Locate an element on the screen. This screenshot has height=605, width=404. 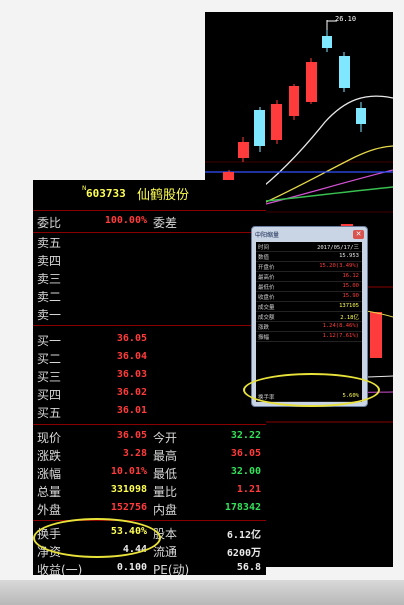
stat-label: 最高 is located at coordinates (165, 456).